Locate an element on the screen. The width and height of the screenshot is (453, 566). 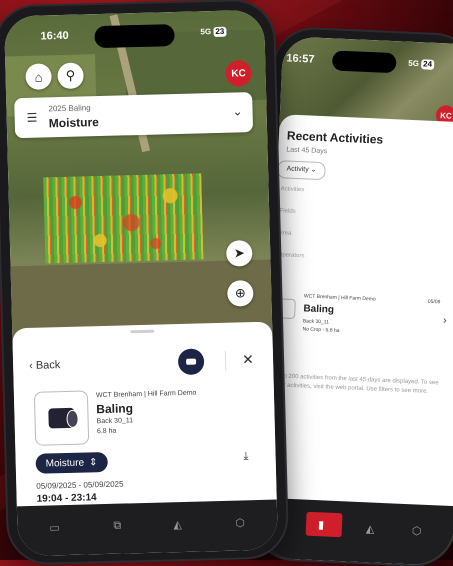
close-icon: ✕ is located at coordinates (248, 359).